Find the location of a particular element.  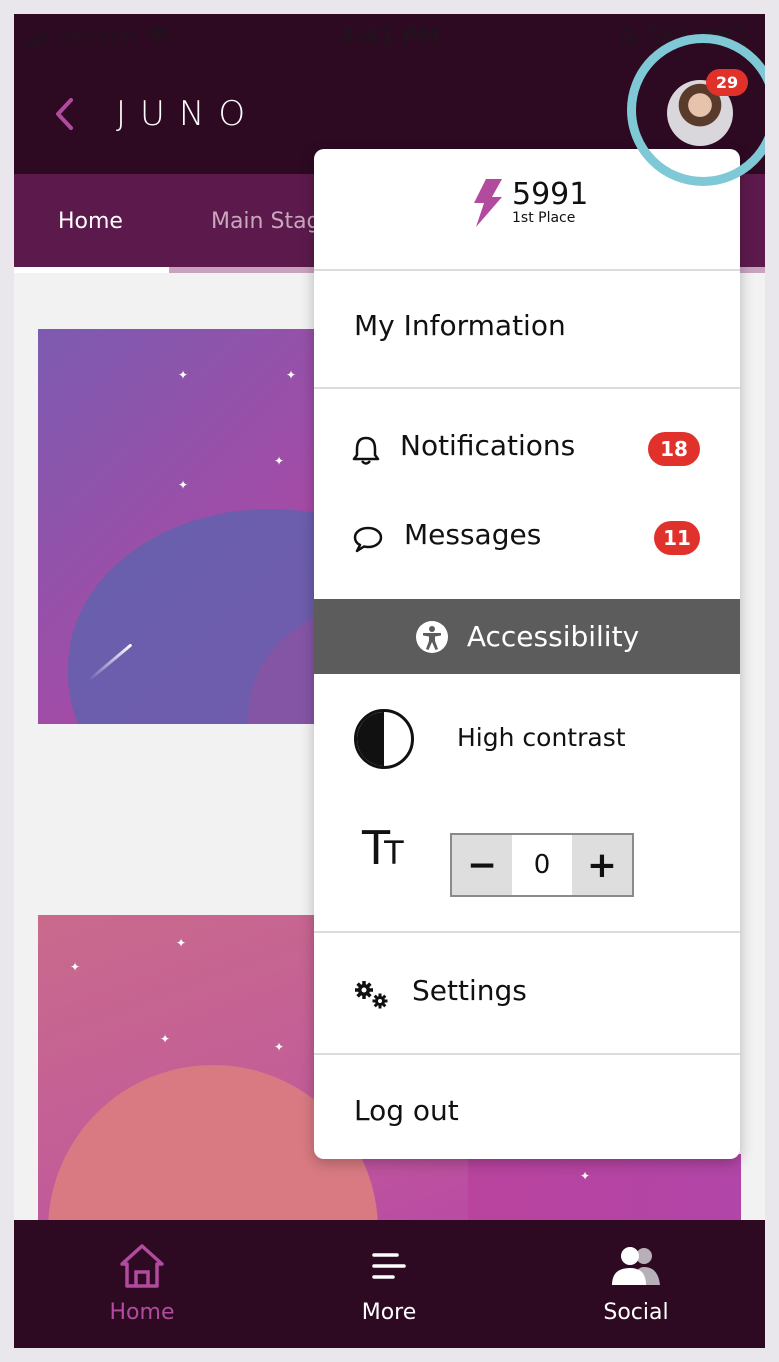

messages-link: Messages is located at coordinates (472, 534).